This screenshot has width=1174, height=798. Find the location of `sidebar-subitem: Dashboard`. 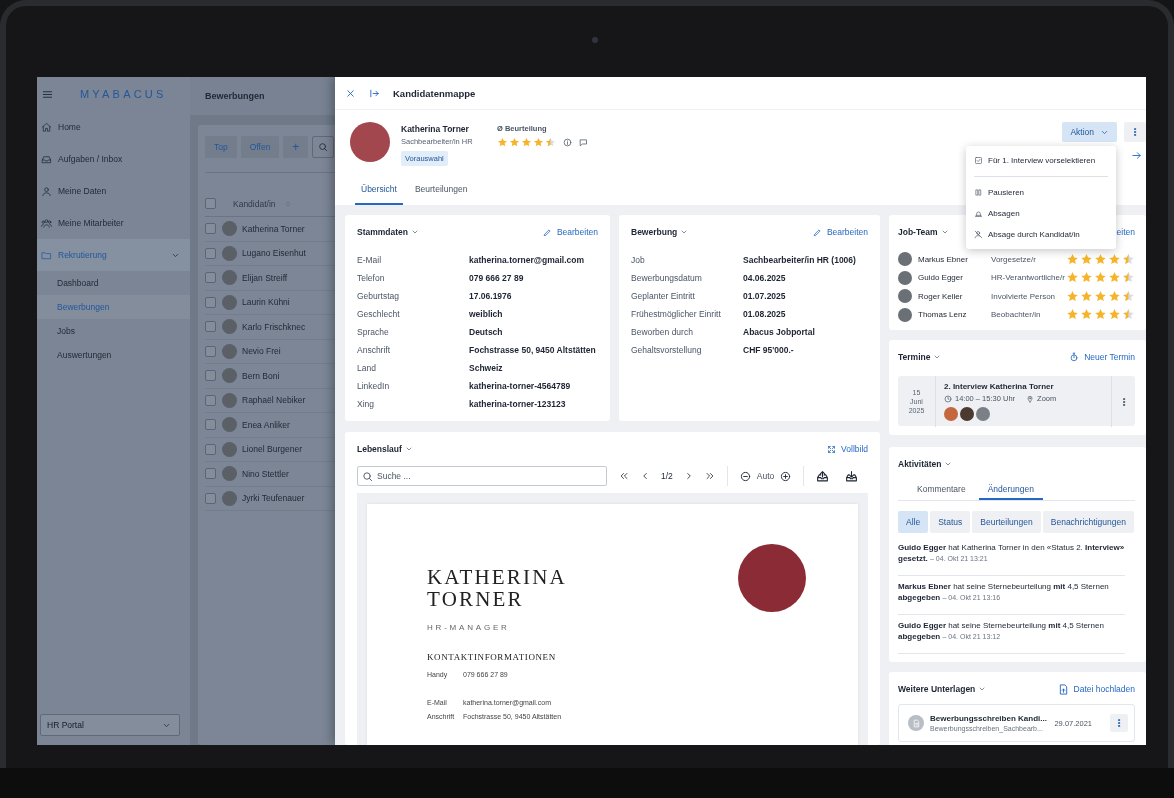

sidebar-subitem: Dashboard is located at coordinates (113, 283).